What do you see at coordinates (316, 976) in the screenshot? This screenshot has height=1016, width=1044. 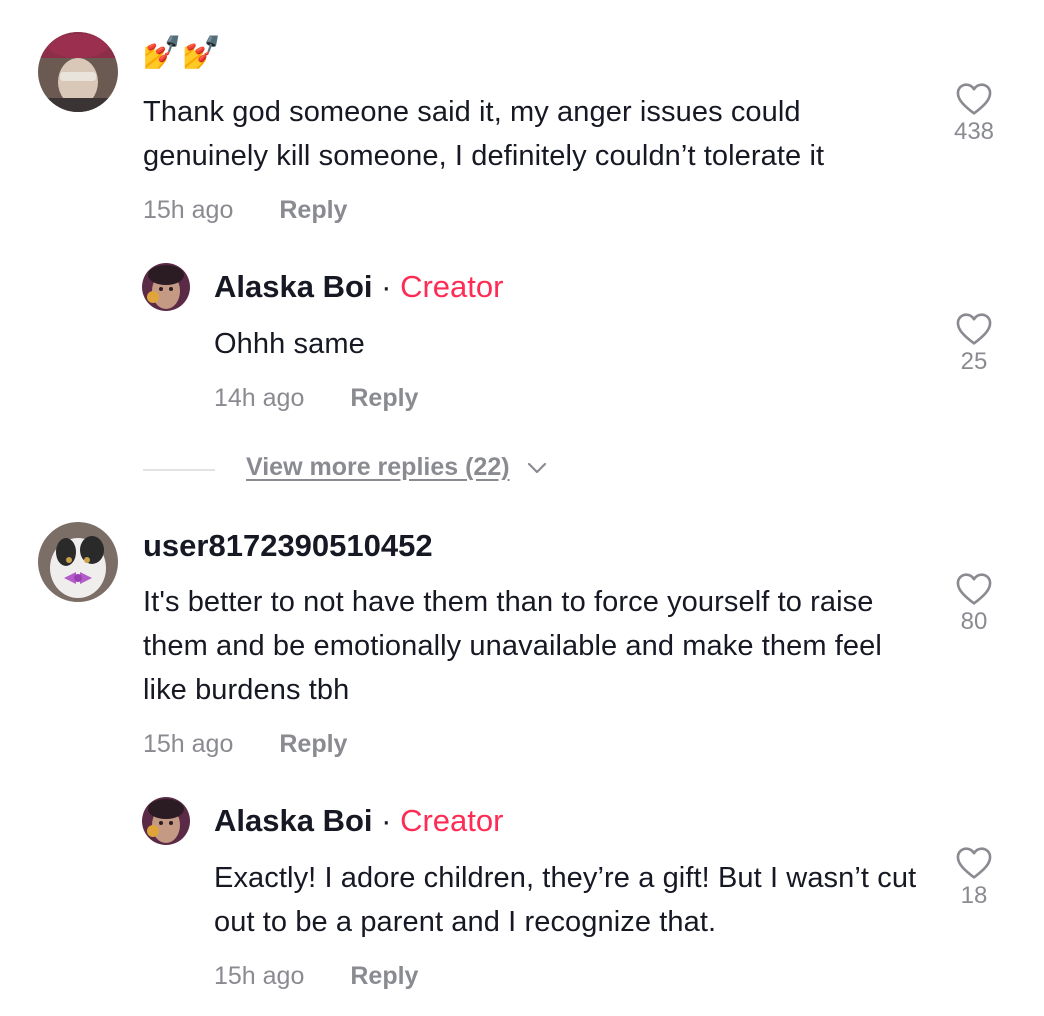 I see `reply-meta: 15h ago Reply` at bounding box center [316, 976].